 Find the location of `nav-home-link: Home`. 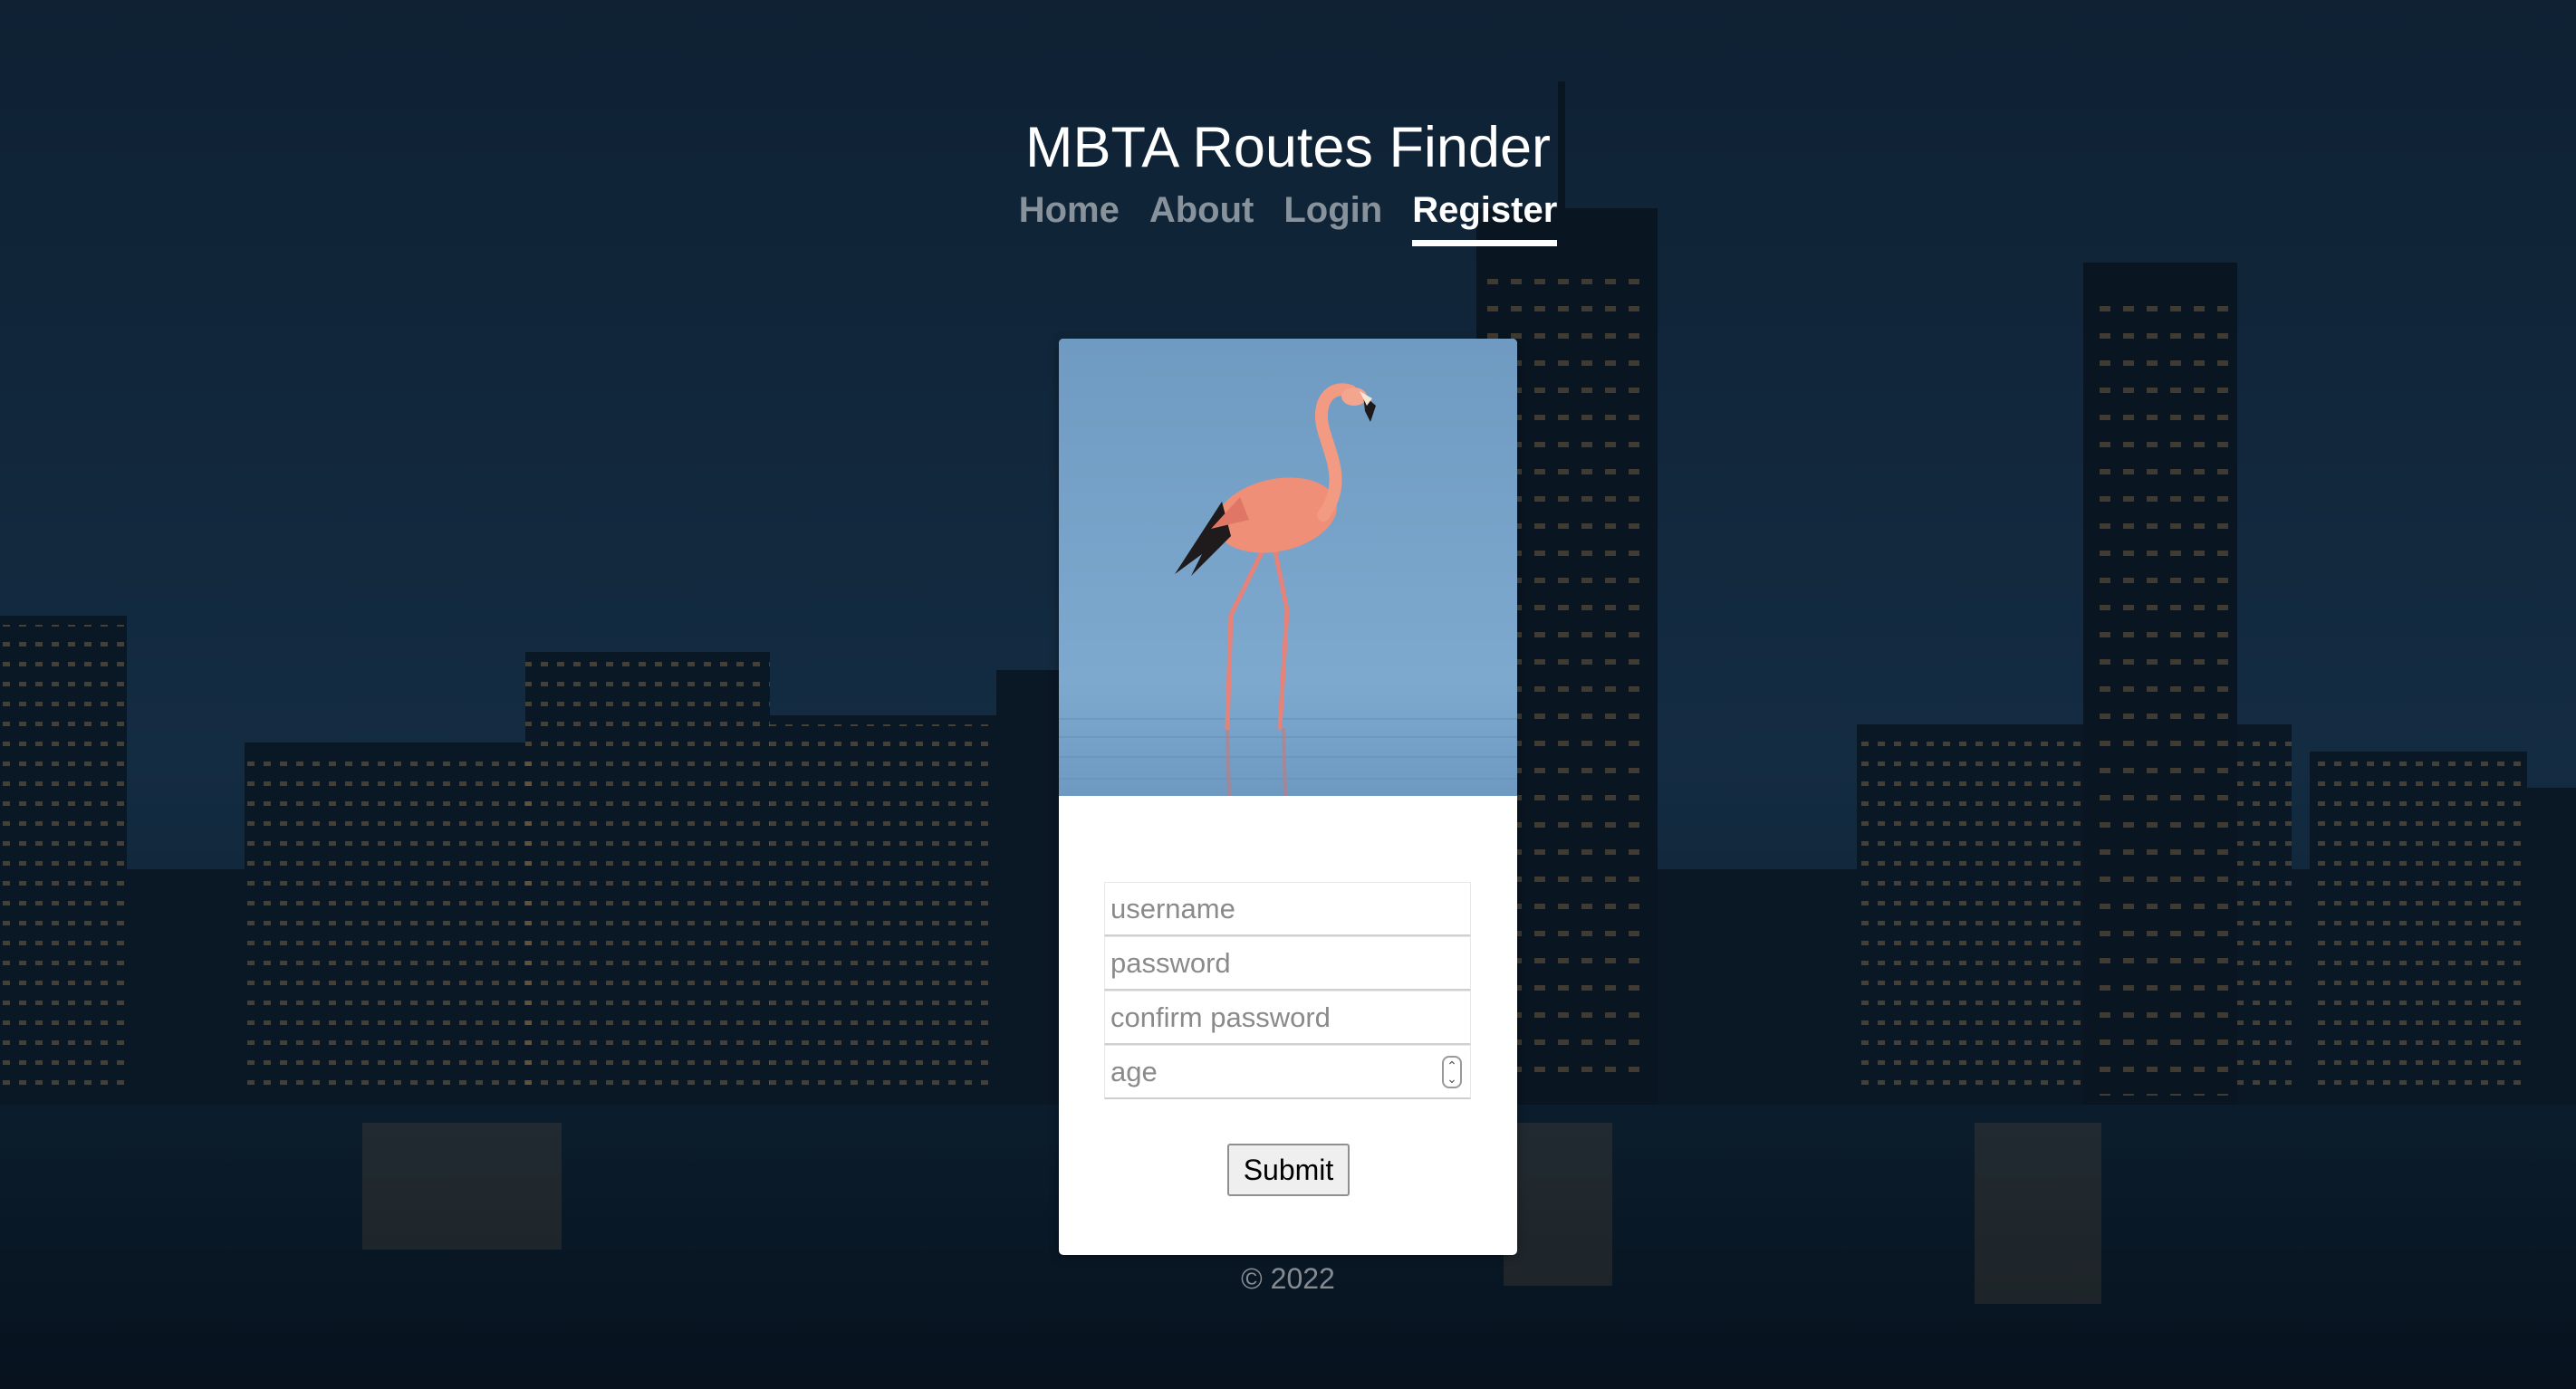

nav-home-link: Home is located at coordinates (1069, 216).